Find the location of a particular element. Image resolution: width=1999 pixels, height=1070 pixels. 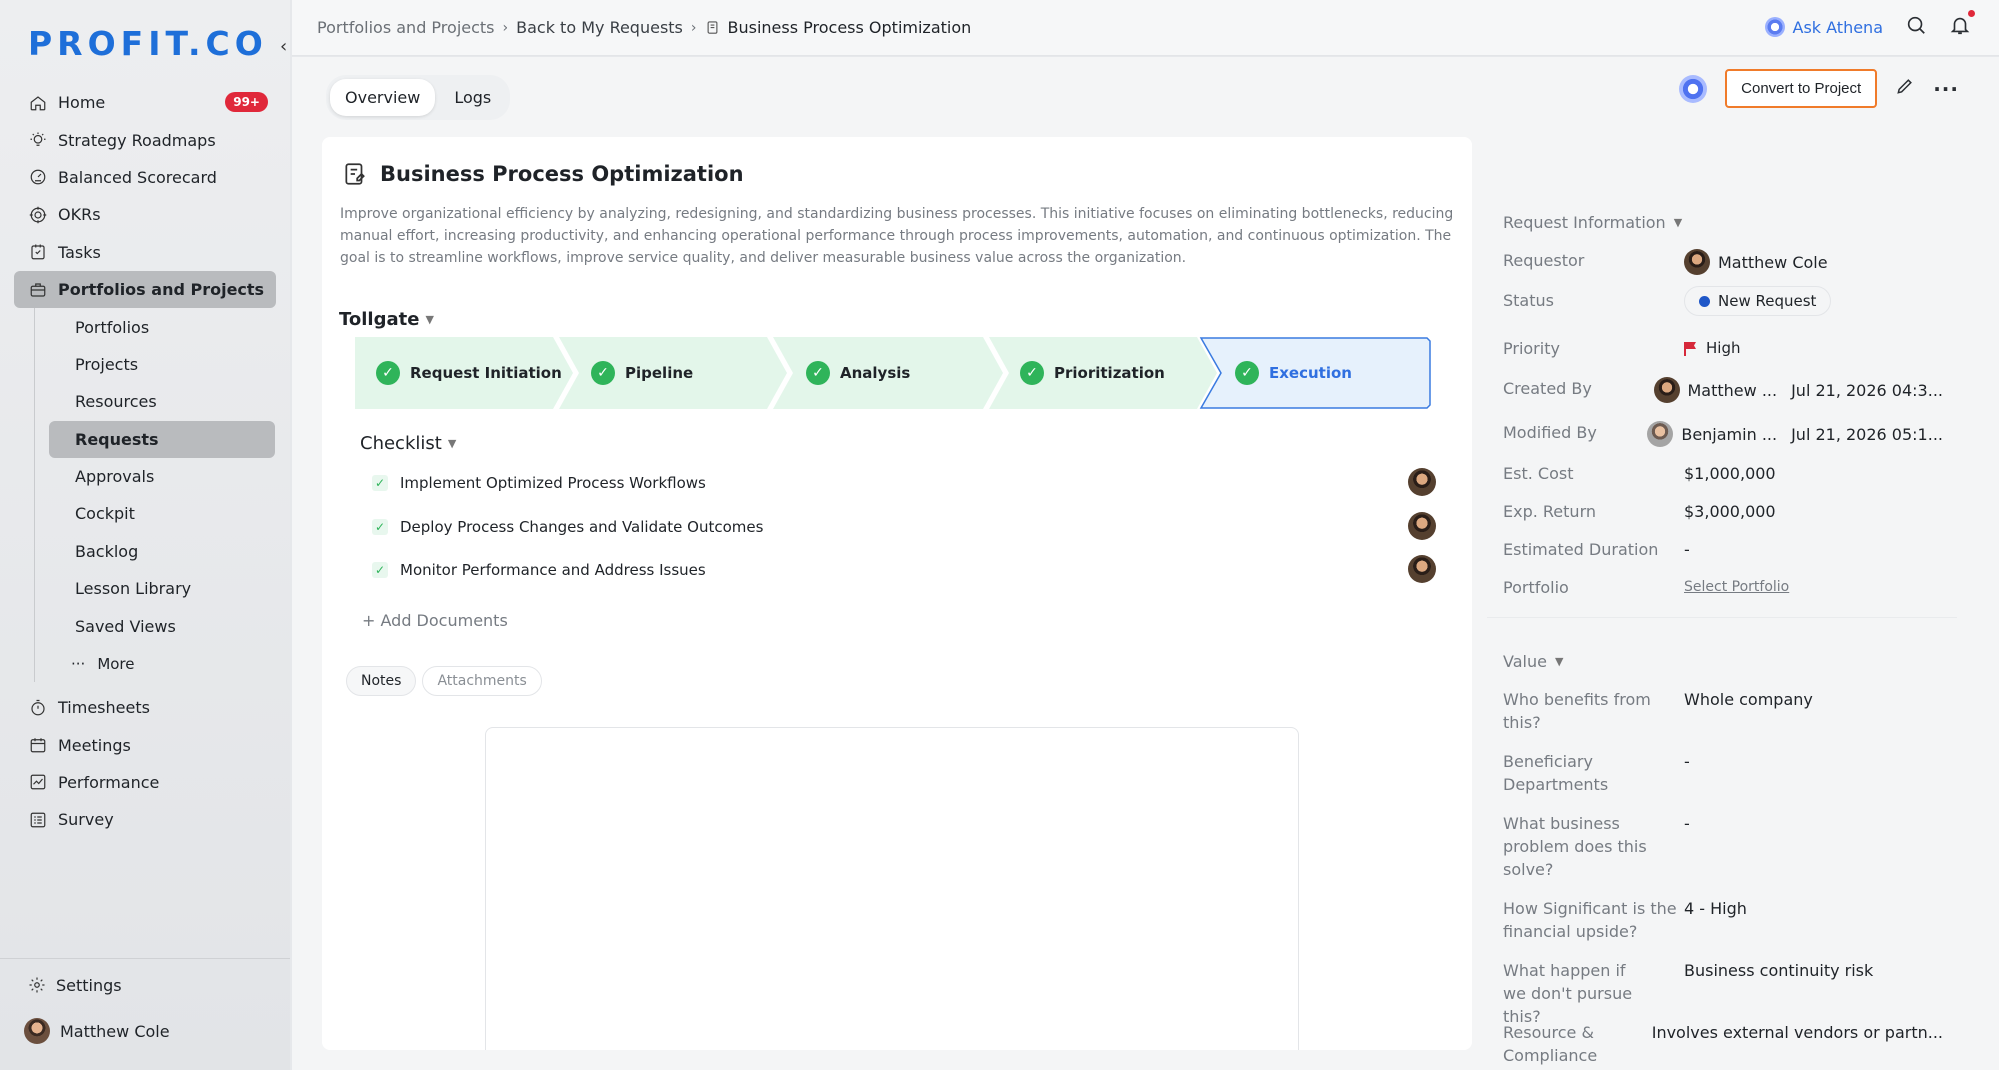

checklist-heading-label: Checklist is located at coordinates (401, 443).